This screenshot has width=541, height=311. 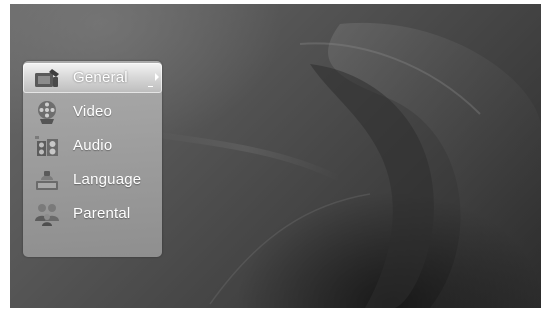 I want to click on menu-item-label: Language, so click(x=107, y=179).